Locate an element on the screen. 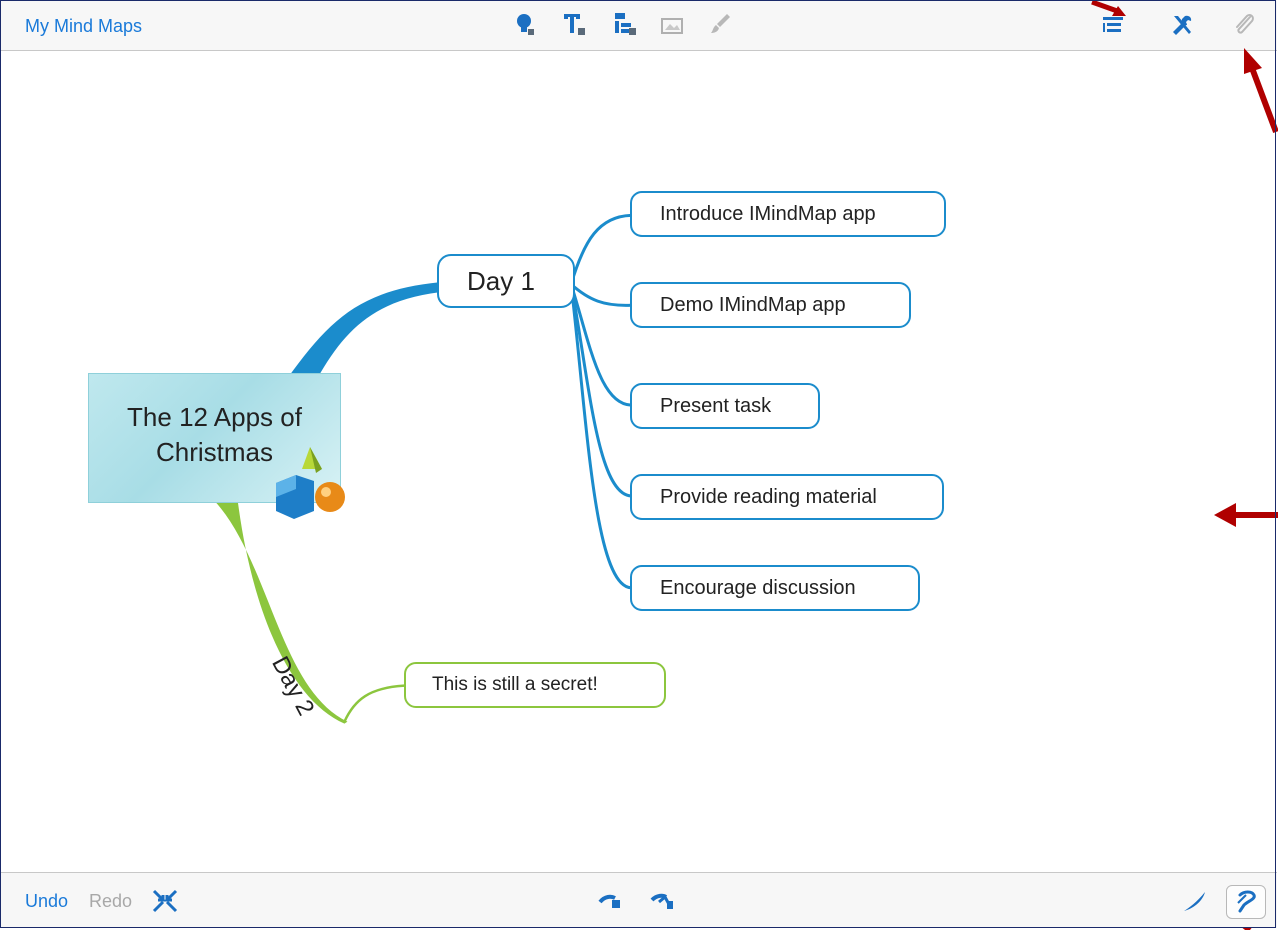  text-icon is located at coordinates (574, 24).